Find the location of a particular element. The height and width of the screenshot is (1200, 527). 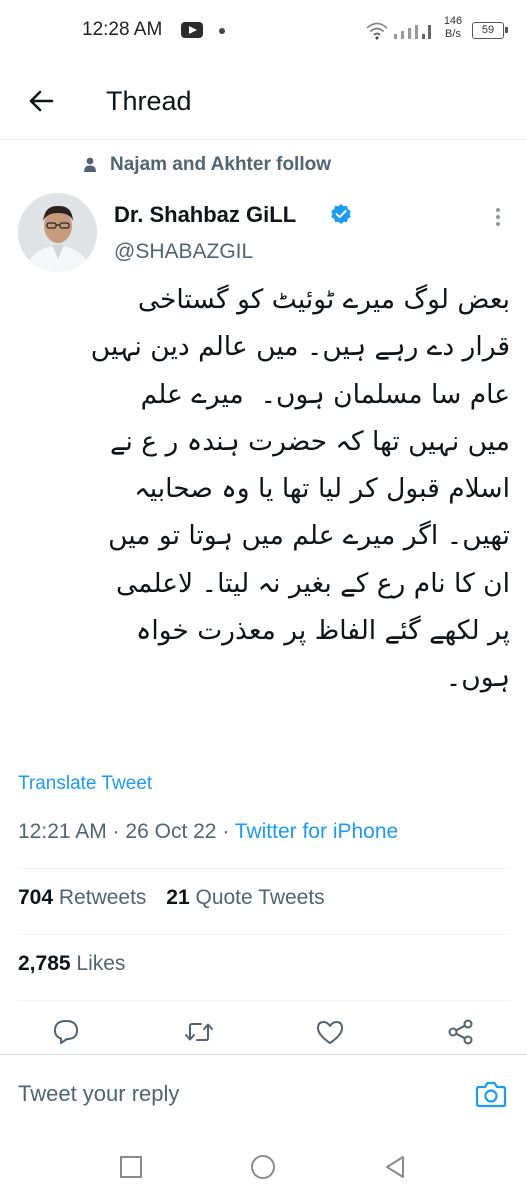

like-icon is located at coordinates (330, 1032).